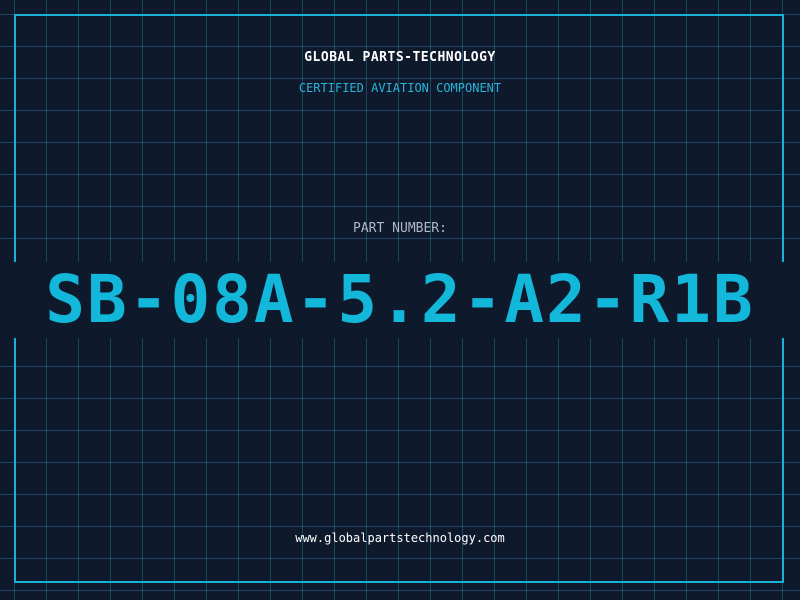  What do you see at coordinates (400, 538) in the screenshot?
I see `website-url: www.globalpartstechnology.com` at bounding box center [400, 538].